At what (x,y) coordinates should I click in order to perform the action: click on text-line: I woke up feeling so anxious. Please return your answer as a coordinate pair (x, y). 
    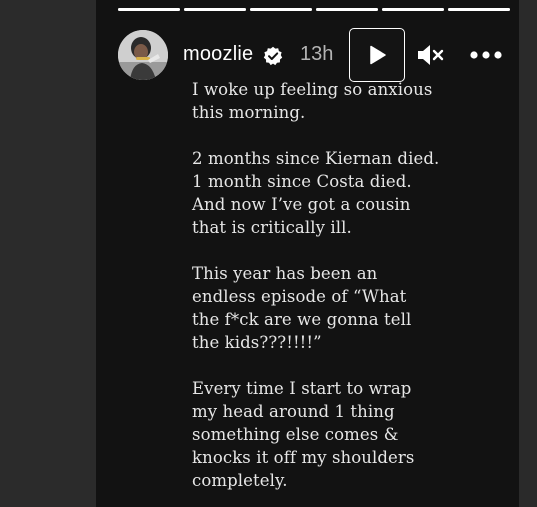
    Looking at the image, I should click on (312, 89).